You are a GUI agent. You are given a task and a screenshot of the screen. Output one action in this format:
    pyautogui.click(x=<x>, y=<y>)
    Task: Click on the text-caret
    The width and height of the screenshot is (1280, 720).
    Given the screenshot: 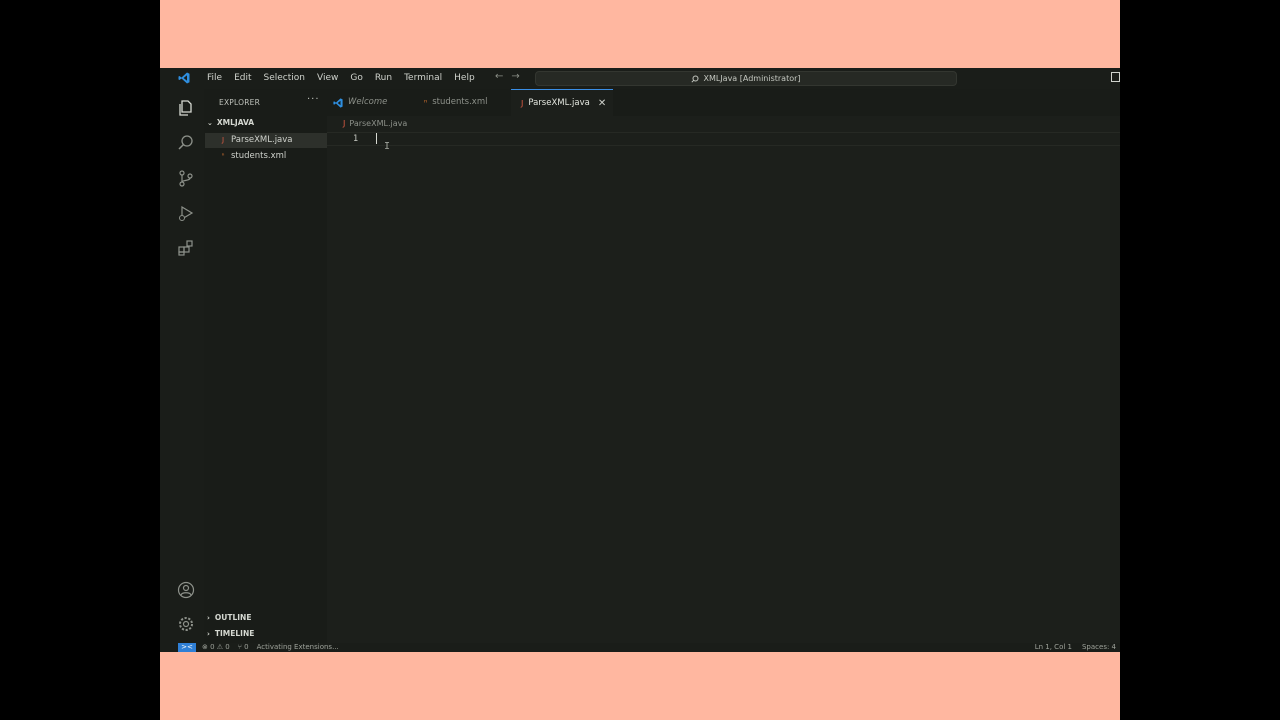 What is the action you would take?
    pyautogui.click(x=376, y=138)
    